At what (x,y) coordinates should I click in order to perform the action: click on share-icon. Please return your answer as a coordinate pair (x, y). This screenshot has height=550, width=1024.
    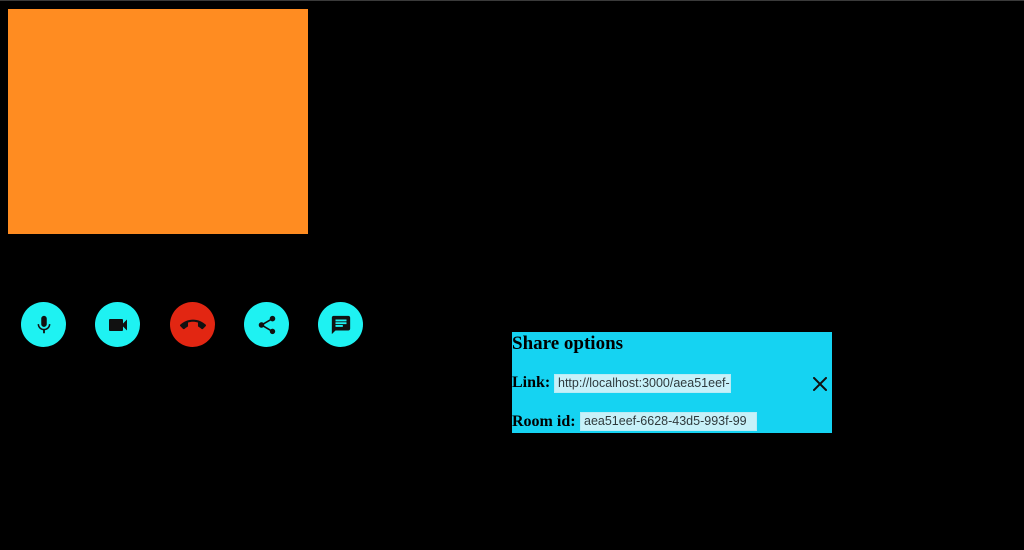
    Looking at the image, I should click on (267, 325).